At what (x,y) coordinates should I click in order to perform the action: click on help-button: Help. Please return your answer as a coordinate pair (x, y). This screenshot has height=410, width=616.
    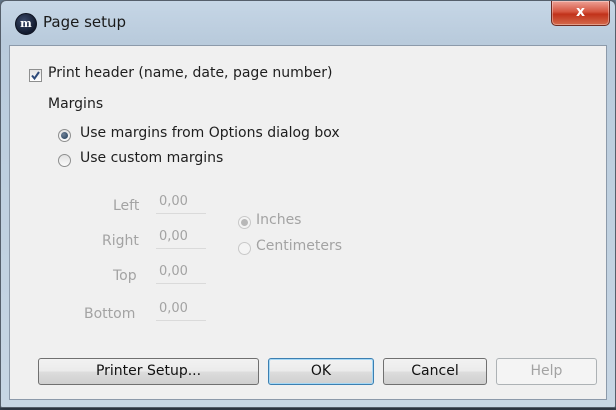
    Looking at the image, I should click on (546, 371).